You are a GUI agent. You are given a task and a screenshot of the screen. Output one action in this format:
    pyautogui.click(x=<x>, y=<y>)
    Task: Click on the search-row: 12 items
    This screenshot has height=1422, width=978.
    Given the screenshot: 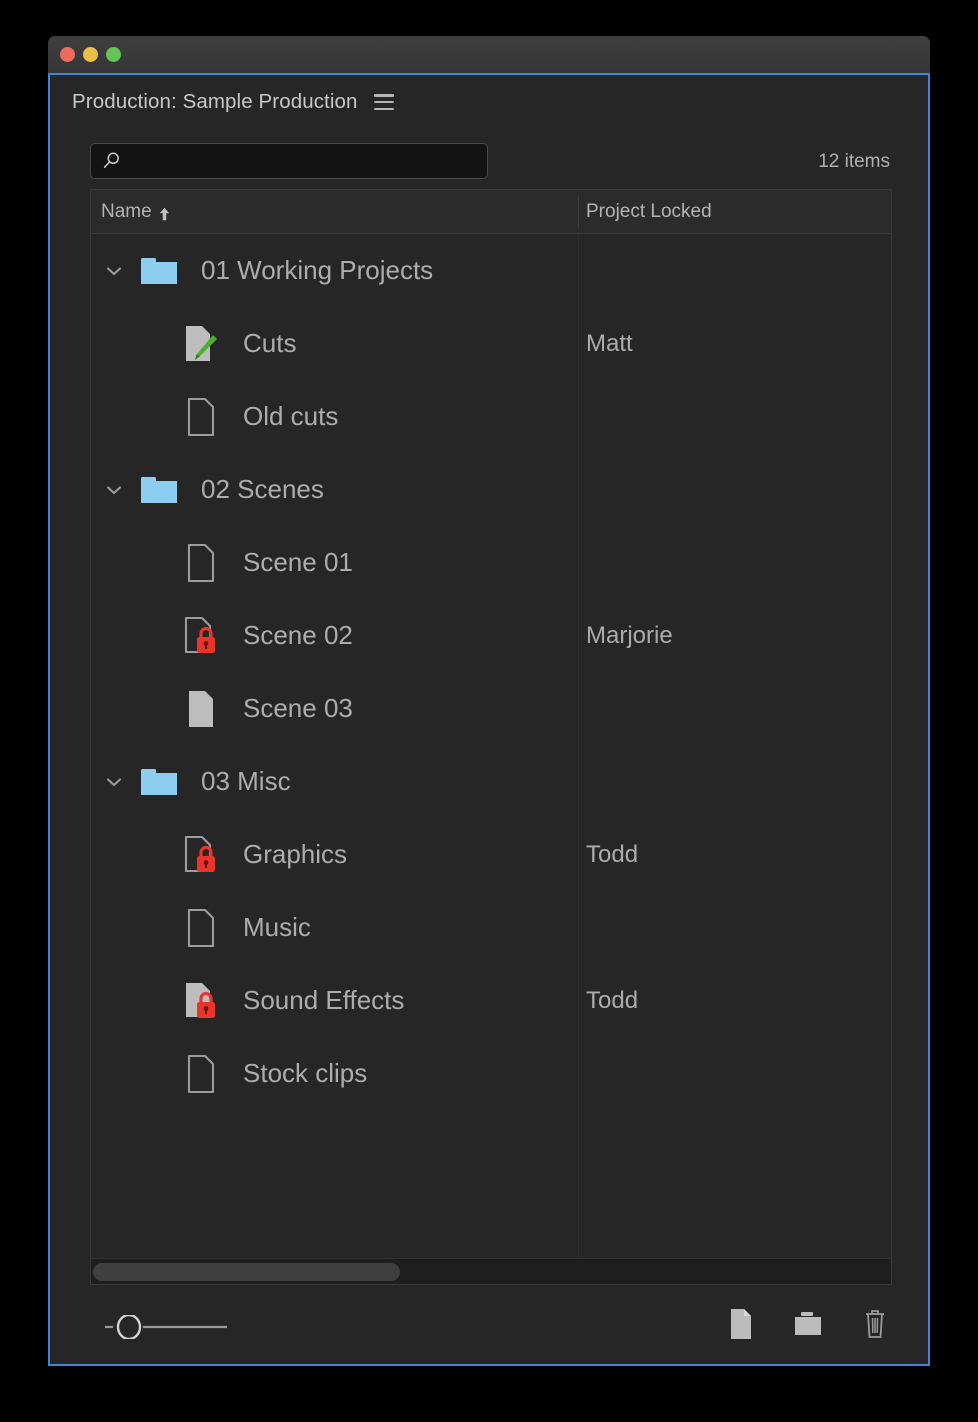 What is the action you would take?
    pyautogui.click(x=489, y=159)
    